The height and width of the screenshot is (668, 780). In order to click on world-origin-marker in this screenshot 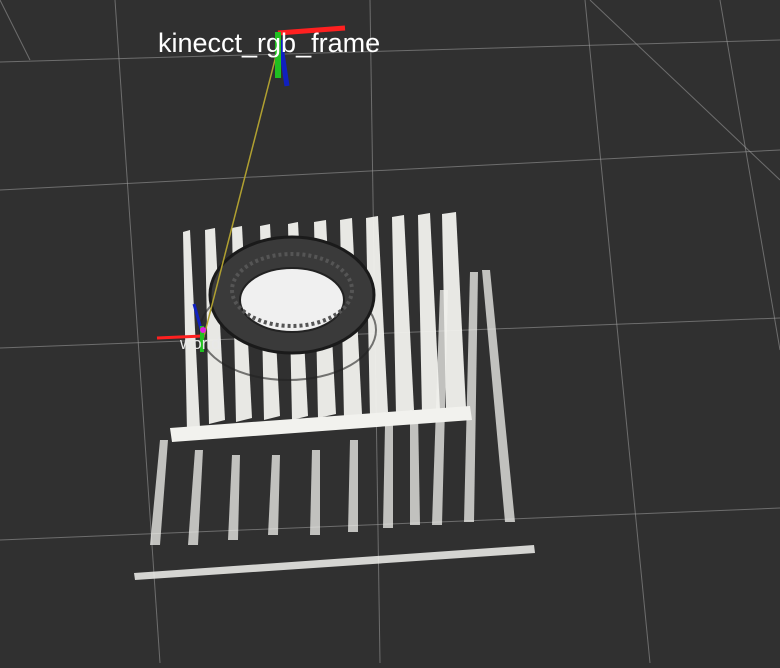, I will do `click(203, 330)`.